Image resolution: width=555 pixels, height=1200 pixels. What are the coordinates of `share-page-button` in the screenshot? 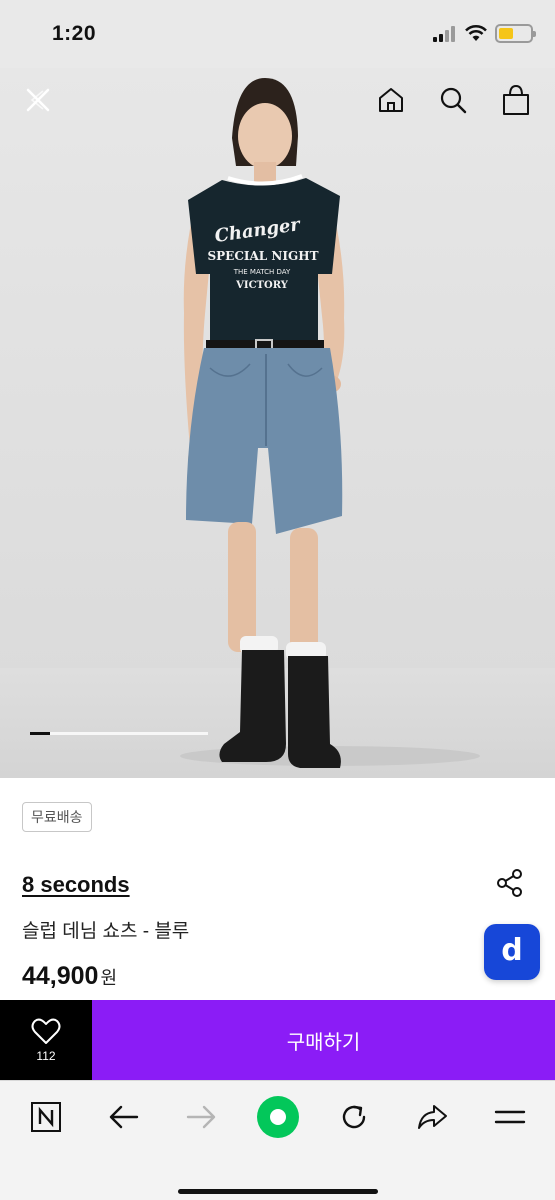 It's located at (432, 1117).